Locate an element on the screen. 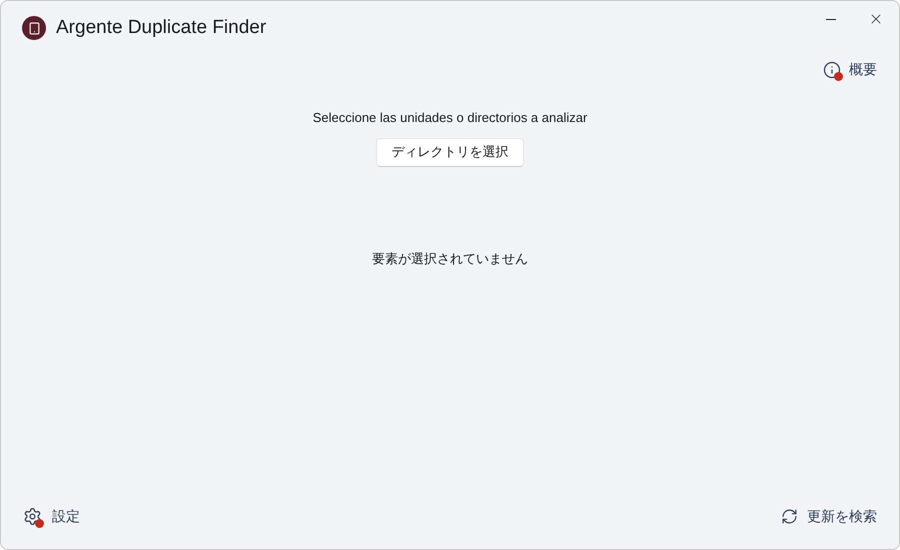  check-updates-link: 更新を検索 is located at coordinates (829, 516).